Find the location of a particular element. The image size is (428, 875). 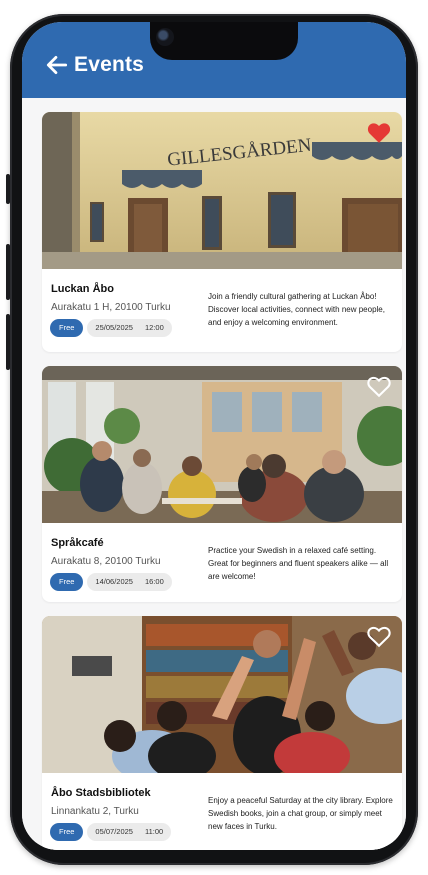

event-name: Luckan Åbo is located at coordinates (82, 289).